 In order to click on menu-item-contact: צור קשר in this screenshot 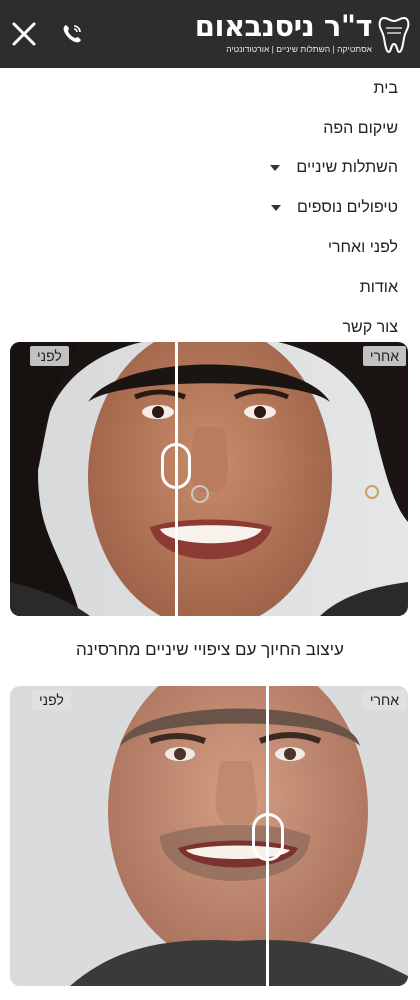, I will do `click(370, 328)`.